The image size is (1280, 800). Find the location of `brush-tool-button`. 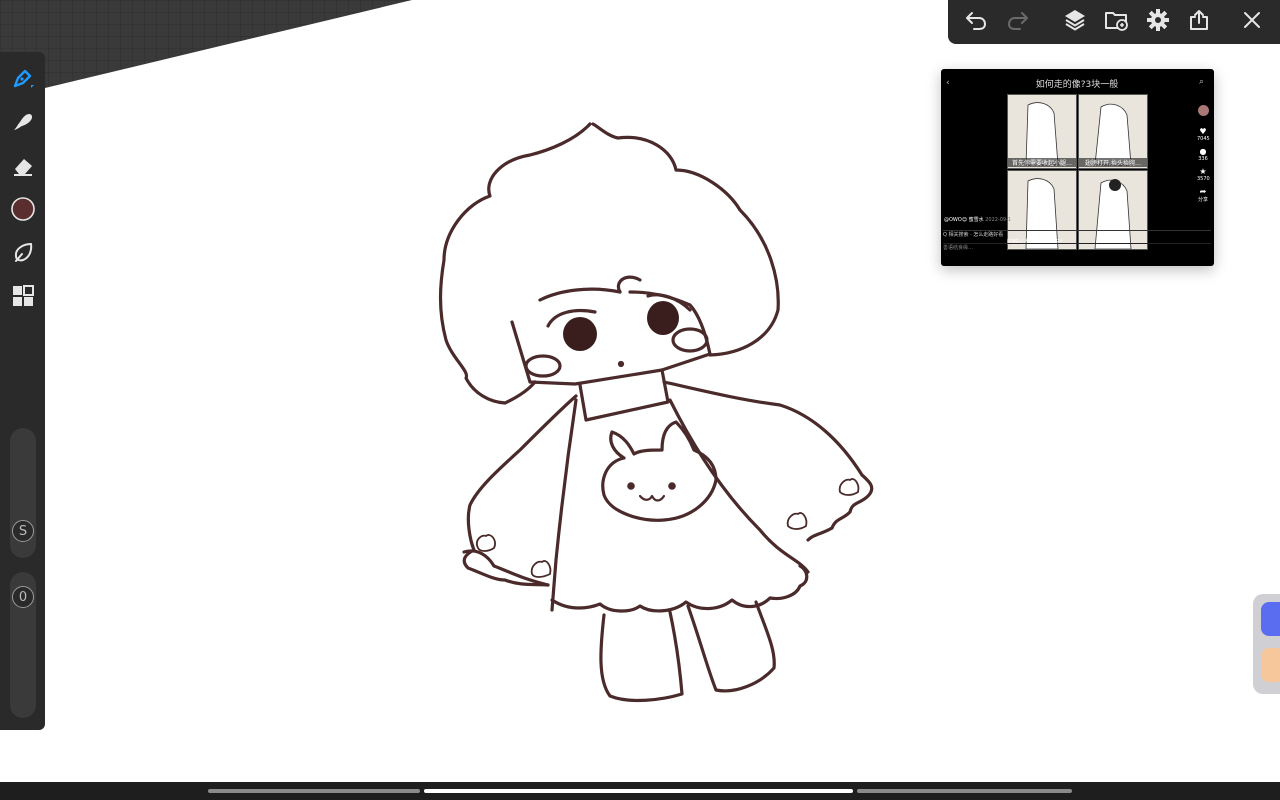

brush-tool-button is located at coordinates (22, 78).